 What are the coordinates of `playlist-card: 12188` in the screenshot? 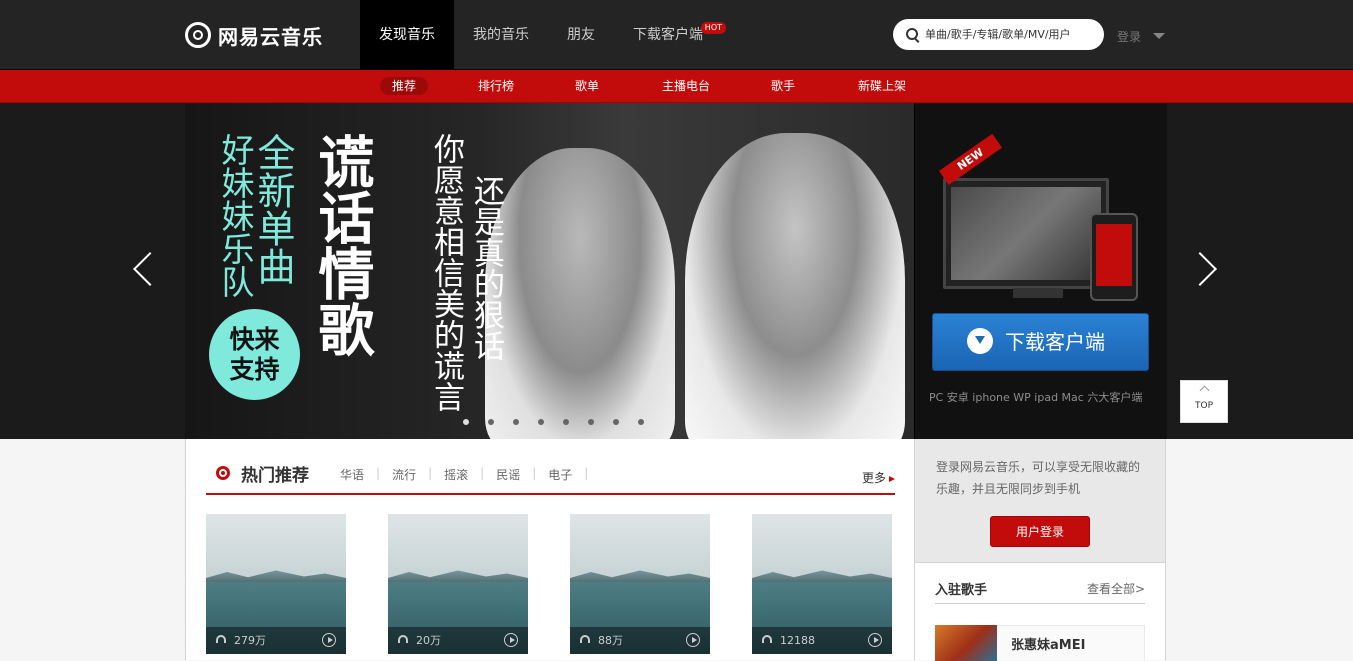 It's located at (822, 584).